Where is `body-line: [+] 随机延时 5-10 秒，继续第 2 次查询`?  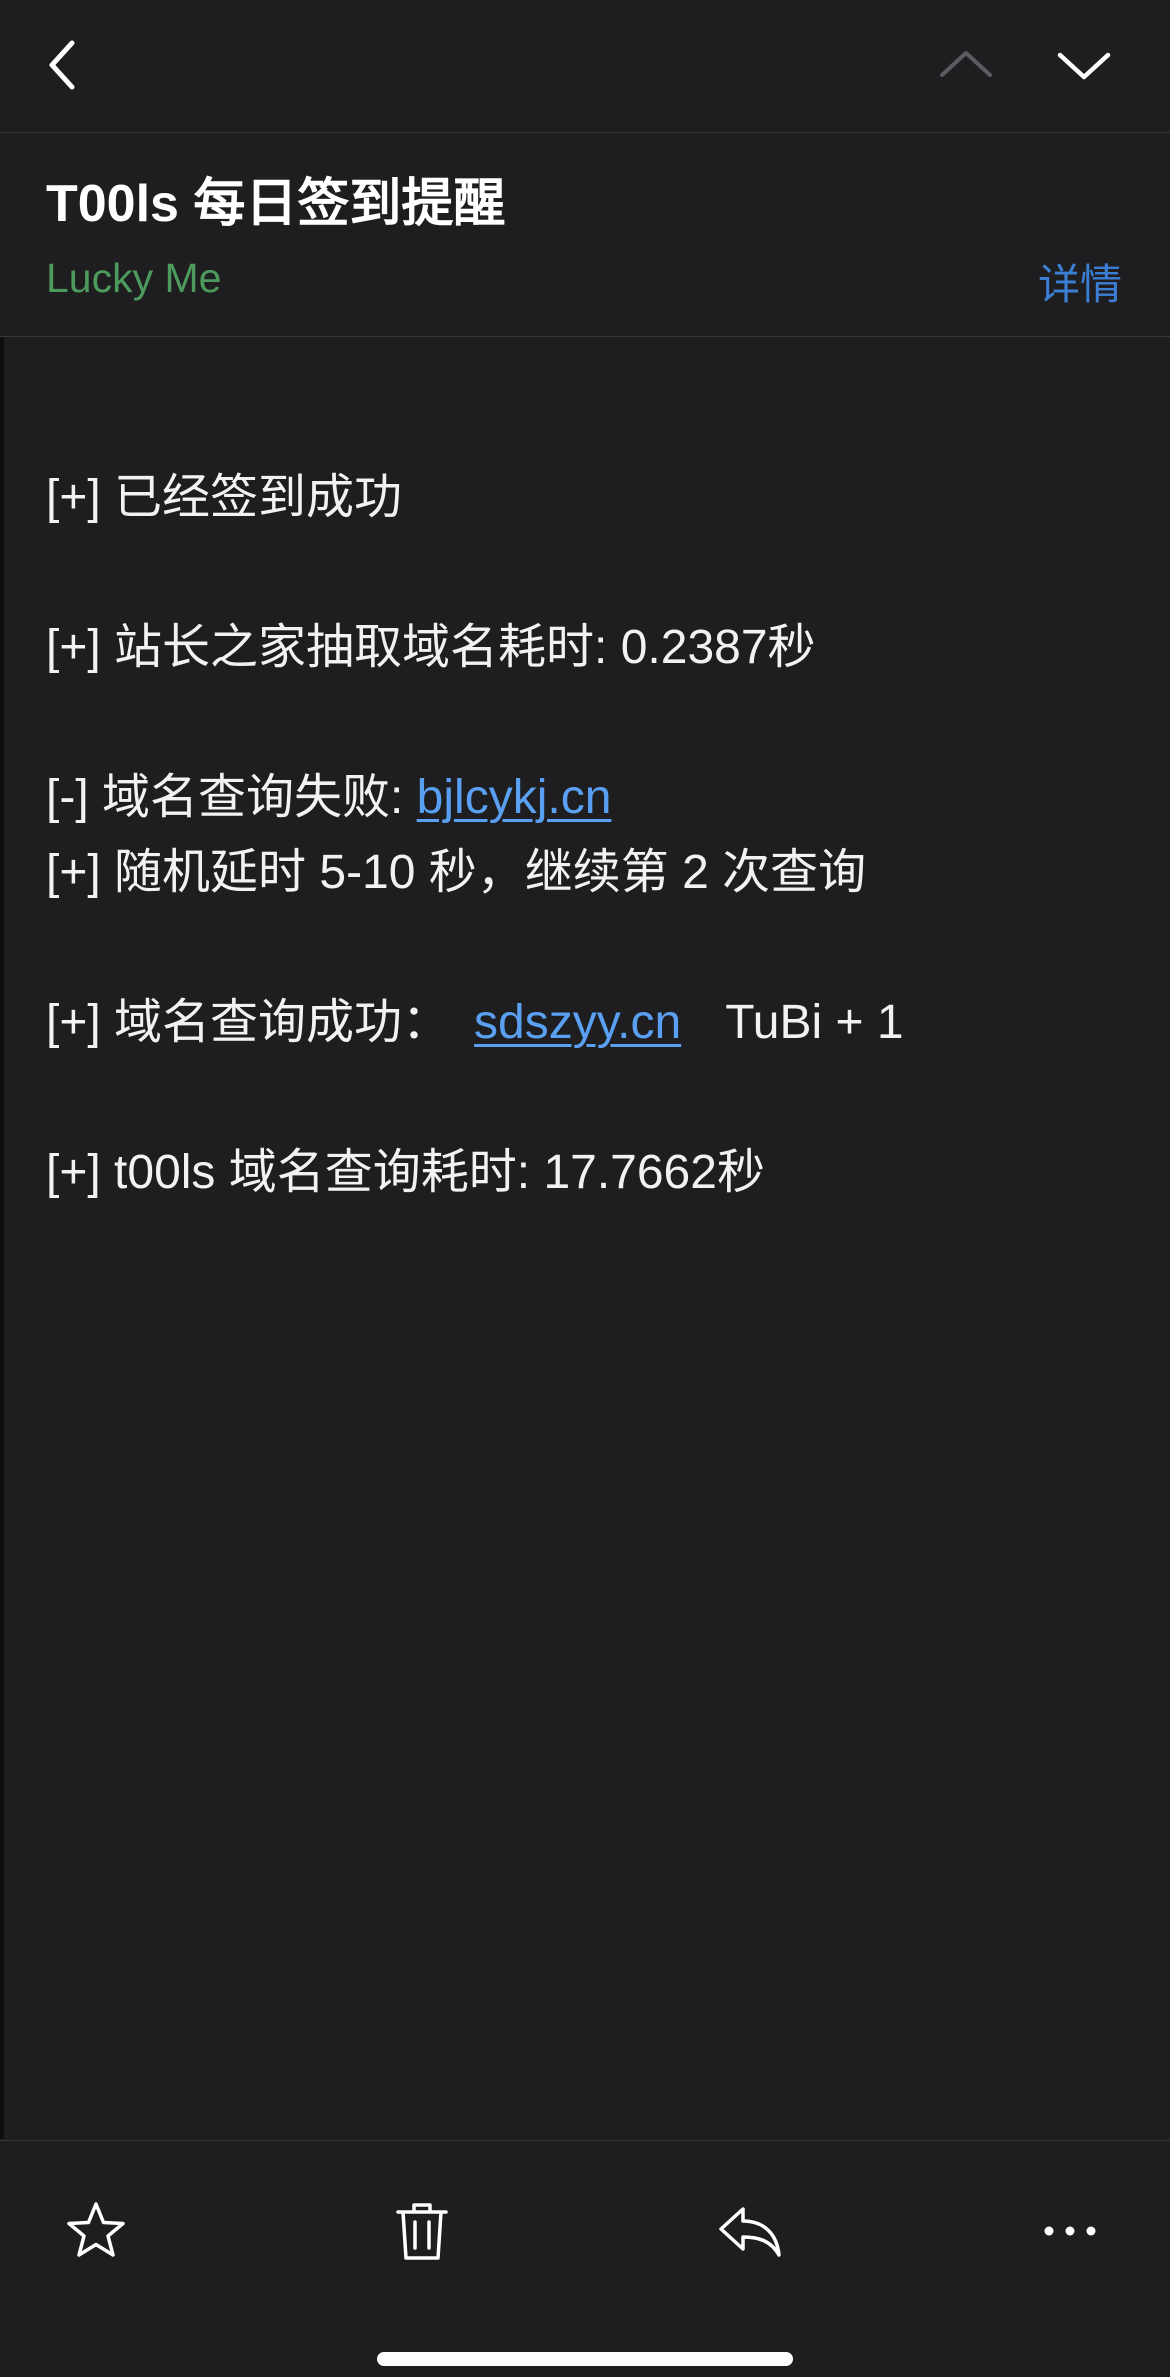 body-line: [+] 随机延时 5-10 秒，继续第 2 次查询 is located at coordinates (456, 872).